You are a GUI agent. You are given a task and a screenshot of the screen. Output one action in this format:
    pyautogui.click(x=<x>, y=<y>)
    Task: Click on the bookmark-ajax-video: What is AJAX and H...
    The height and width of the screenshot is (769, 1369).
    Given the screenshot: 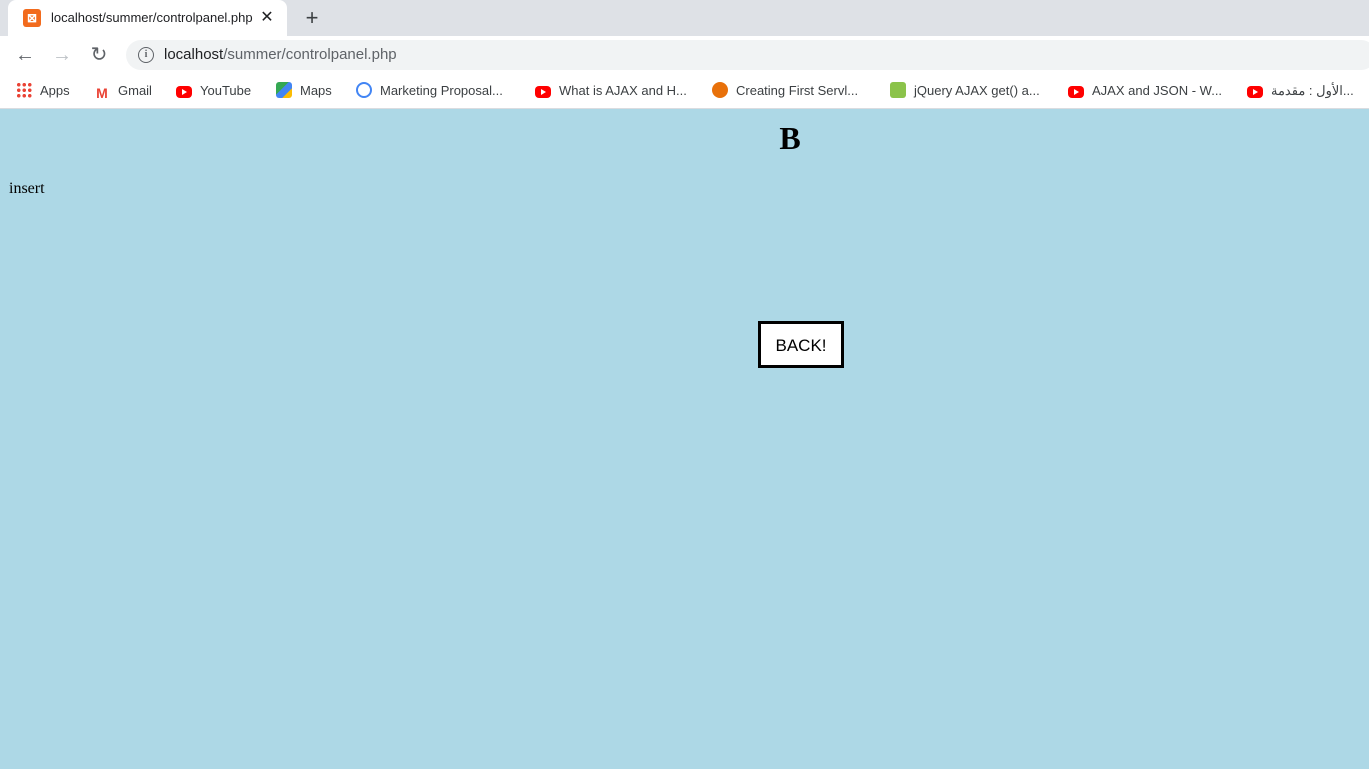 What is the action you would take?
    pyautogui.click(x=611, y=91)
    